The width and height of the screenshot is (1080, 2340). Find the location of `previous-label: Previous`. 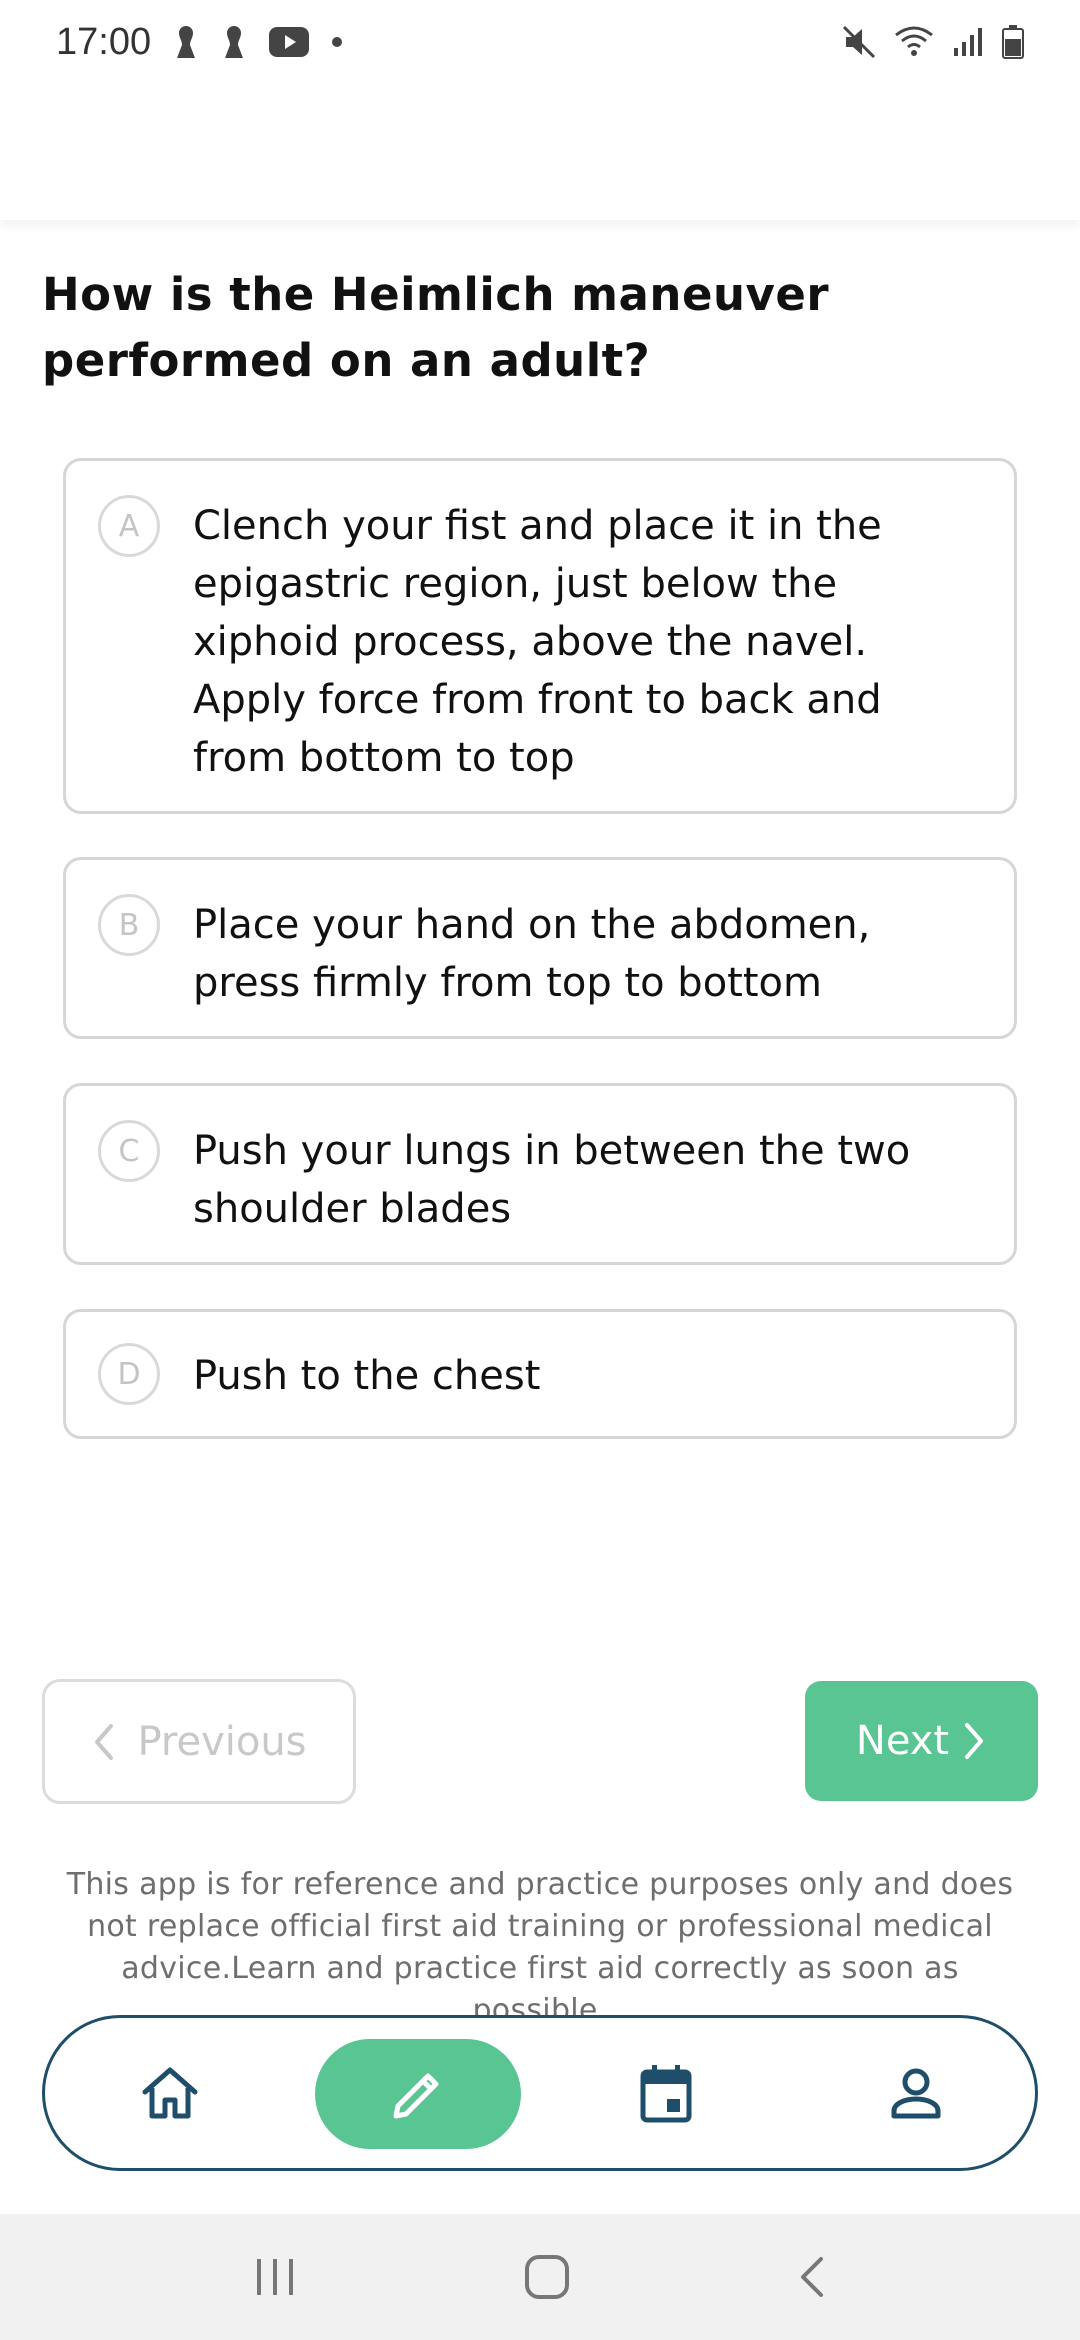

previous-label: Previous is located at coordinates (222, 1741).